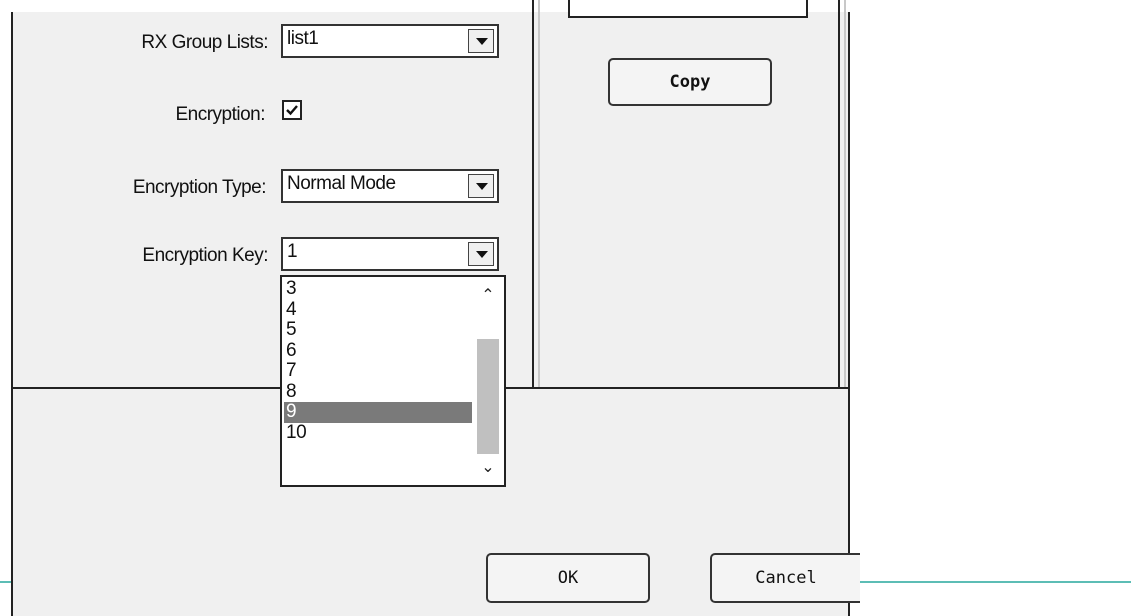 The width and height of the screenshot is (1131, 616). What do you see at coordinates (568, 578) in the screenshot?
I see `ok-button: OK` at bounding box center [568, 578].